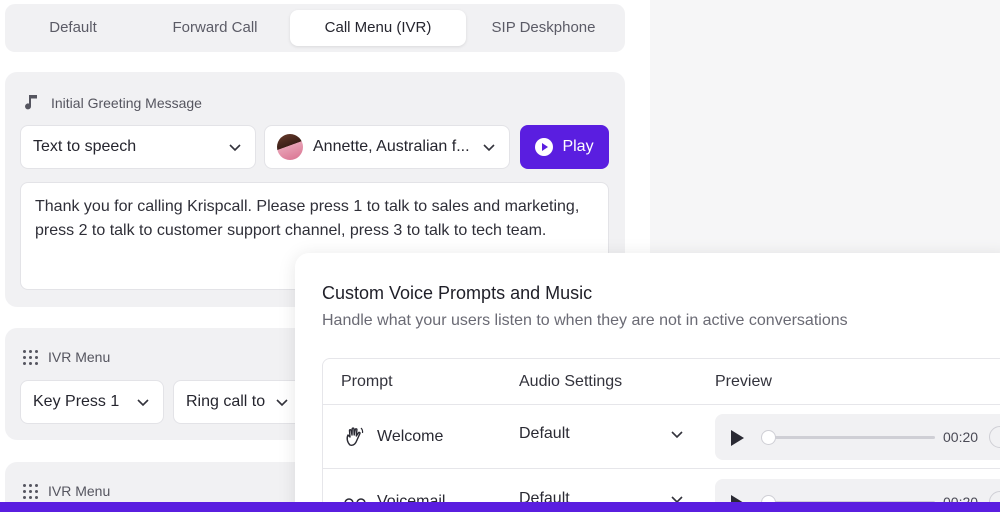 The height and width of the screenshot is (512, 1000). What do you see at coordinates (544, 433) in the screenshot?
I see `audio-setting-value: Default` at bounding box center [544, 433].